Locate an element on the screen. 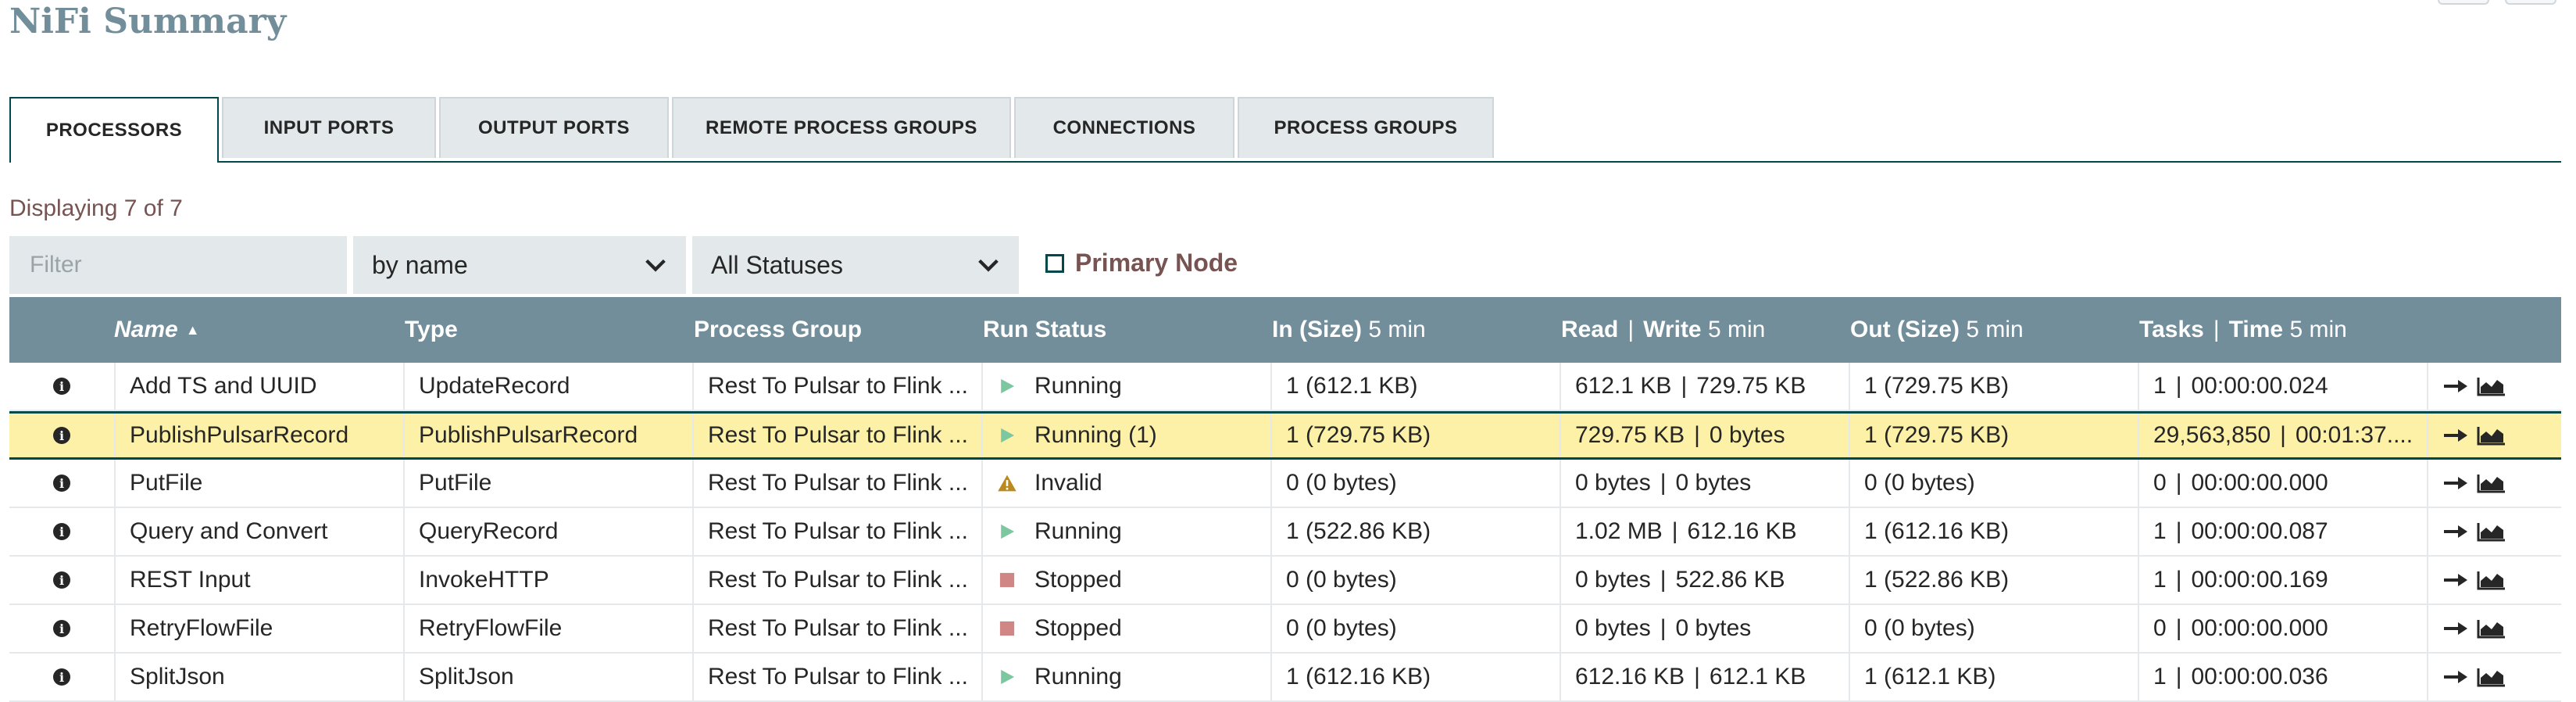 The height and width of the screenshot is (702, 2576). read-value: 612.16 KB is located at coordinates (1630, 676).